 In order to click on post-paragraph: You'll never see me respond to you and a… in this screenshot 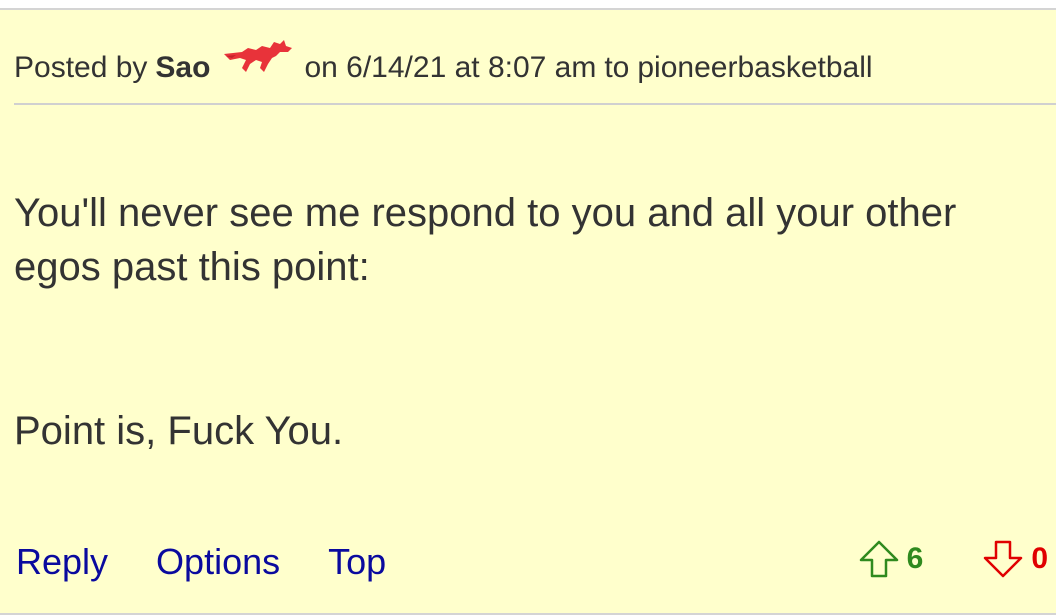, I will do `click(485, 240)`.